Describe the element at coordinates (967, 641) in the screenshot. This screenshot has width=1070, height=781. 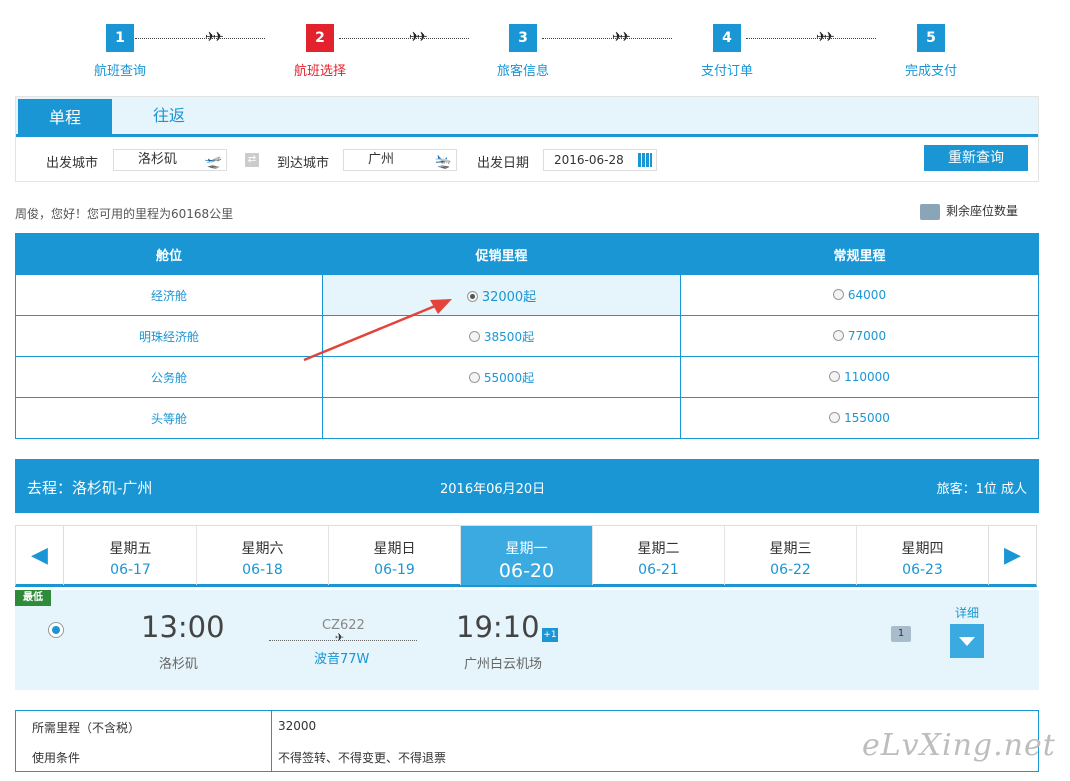
I see `expand-detail-button` at that location.